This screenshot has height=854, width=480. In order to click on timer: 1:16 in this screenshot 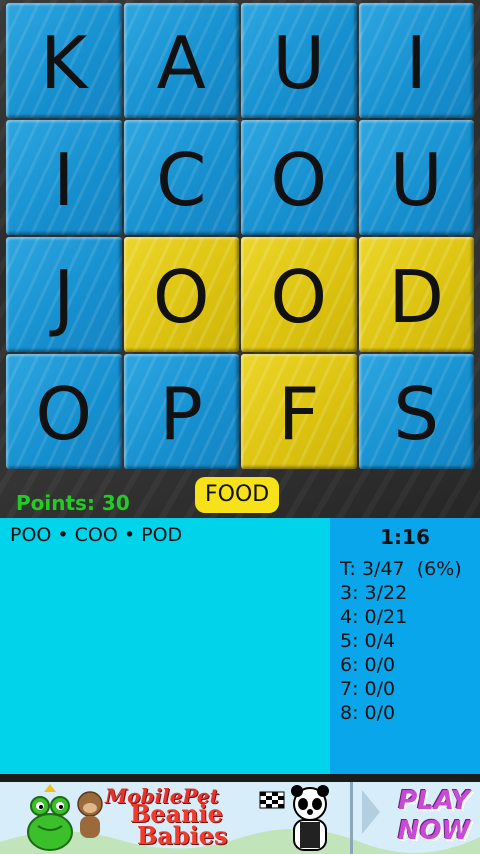, I will do `click(405, 537)`.